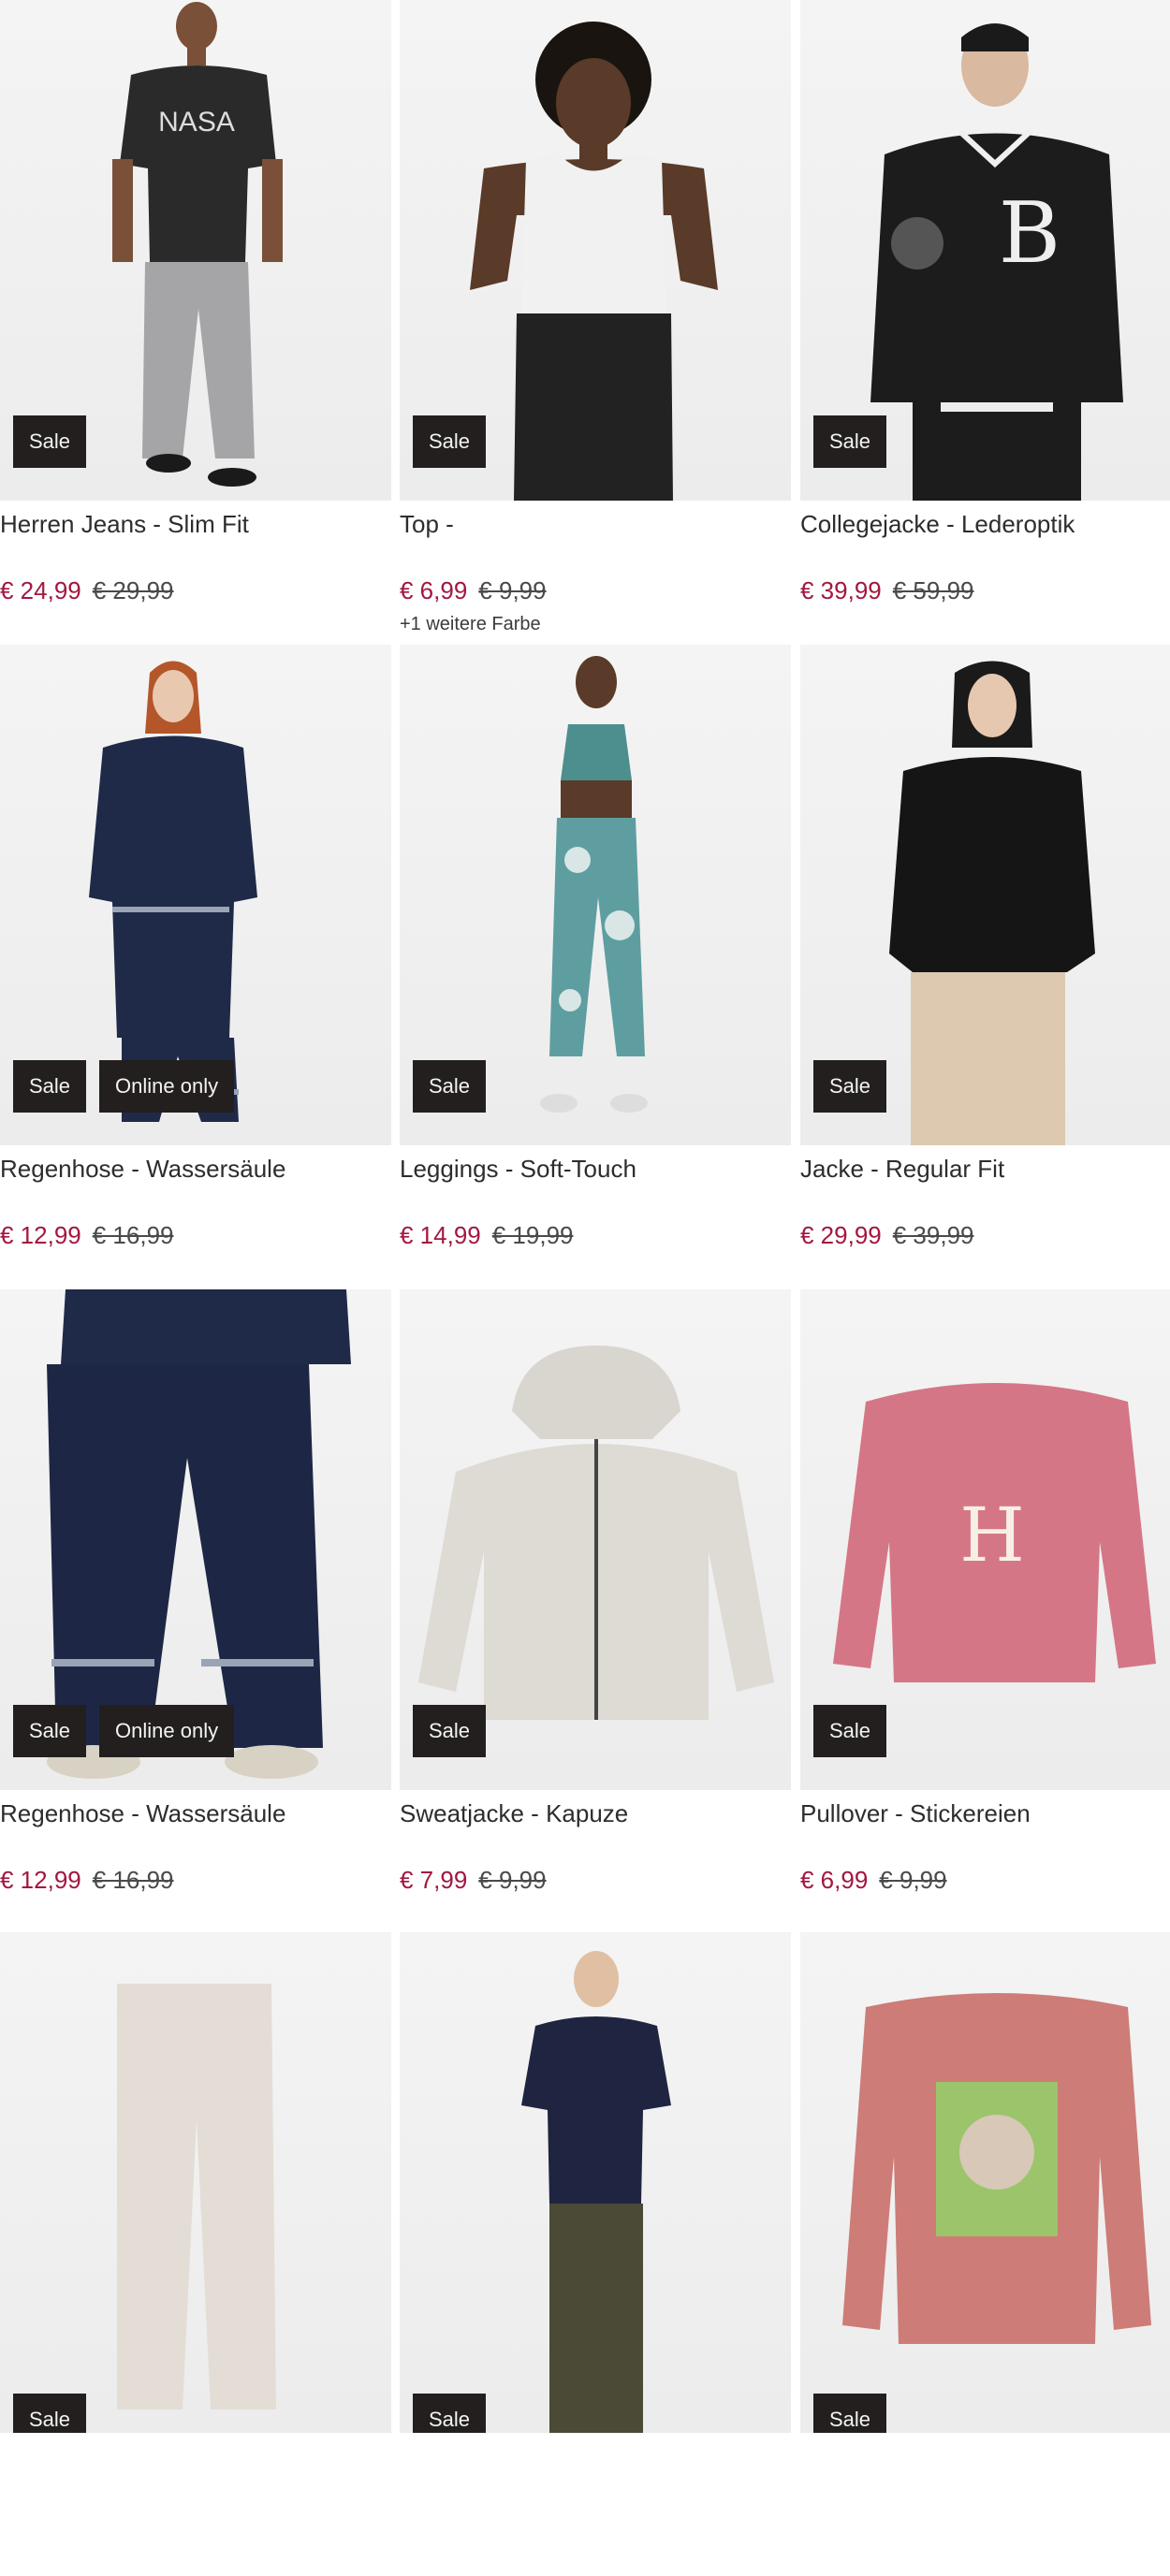  I want to click on product-prices: € 7,99 € 9,99, so click(473, 1880).